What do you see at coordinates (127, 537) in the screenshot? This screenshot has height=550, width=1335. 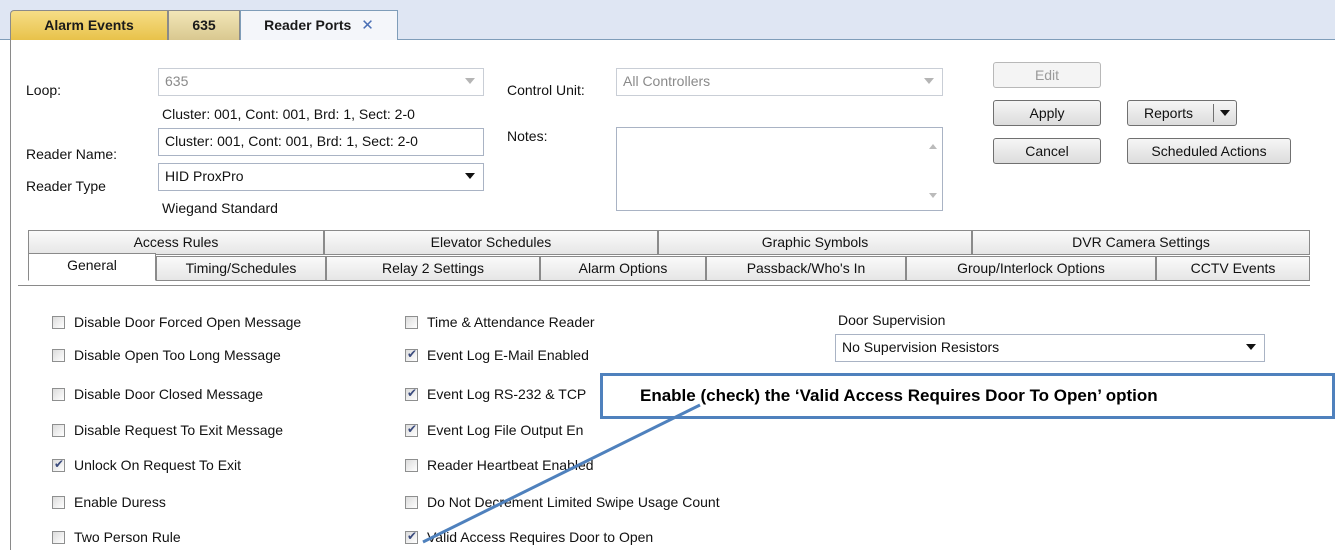 I see `checkbox-label: Two Person Rule` at bounding box center [127, 537].